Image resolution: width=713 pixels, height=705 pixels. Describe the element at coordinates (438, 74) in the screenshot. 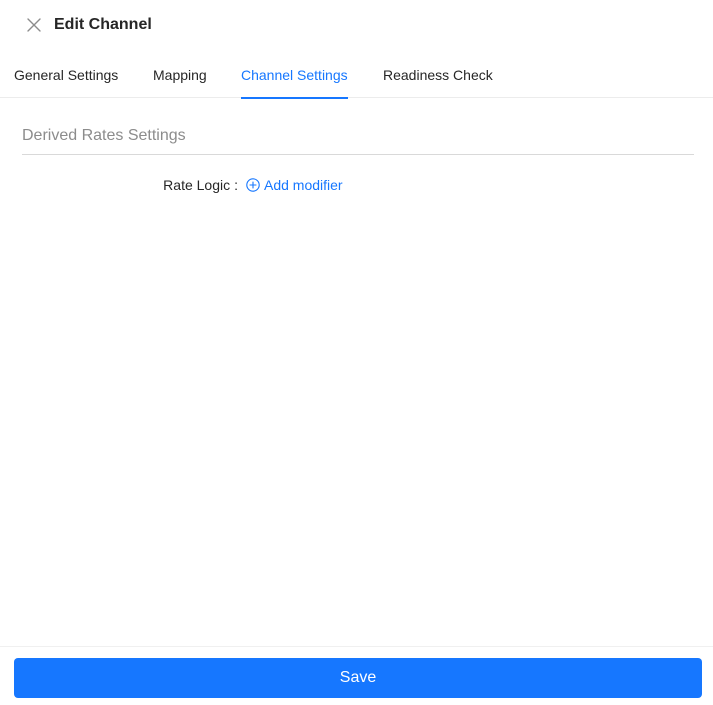

I see `tab-readiness-check: Readiness Check` at that location.